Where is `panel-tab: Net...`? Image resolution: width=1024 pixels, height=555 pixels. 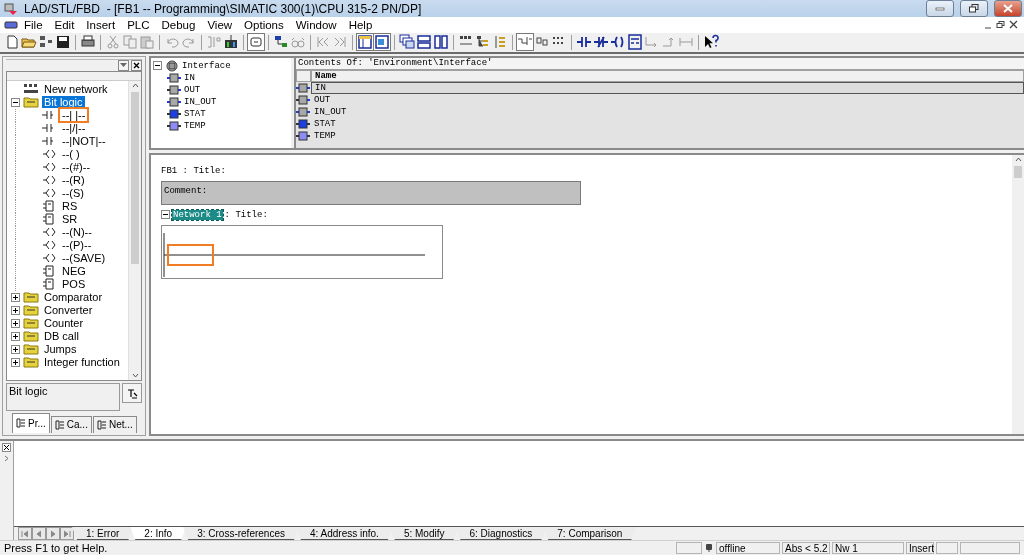
panel-tab: Net... is located at coordinates (114, 424).